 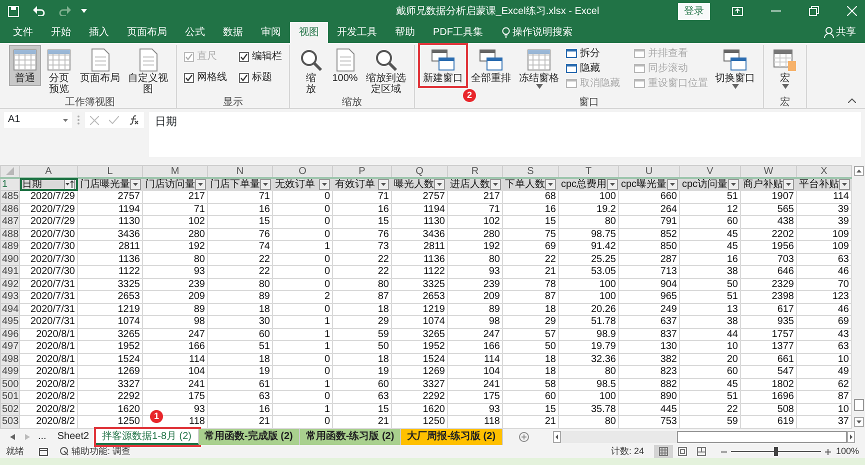 What do you see at coordinates (737, 11) in the screenshot?
I see `ribbon-display-icon` at bounding box center [737, 11].